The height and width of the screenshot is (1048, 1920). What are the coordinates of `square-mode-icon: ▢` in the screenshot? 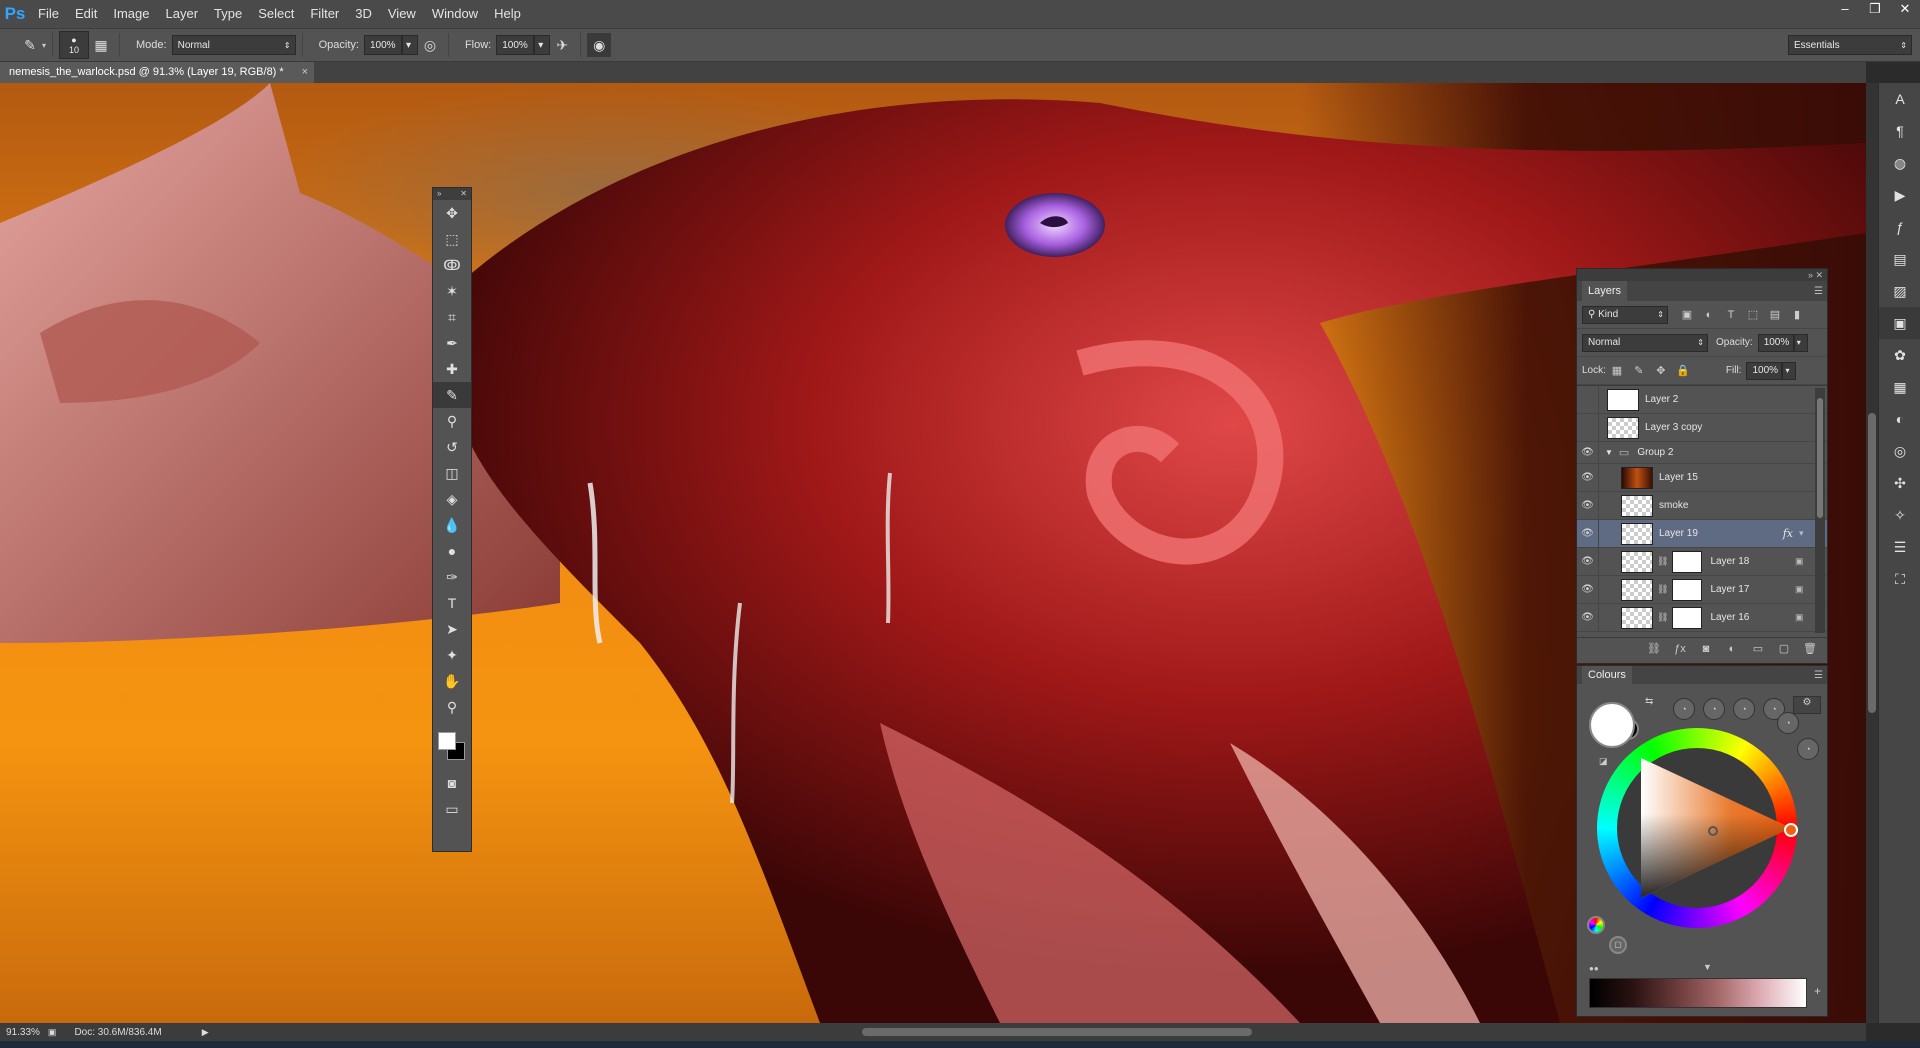 It's located at (1618, 945).